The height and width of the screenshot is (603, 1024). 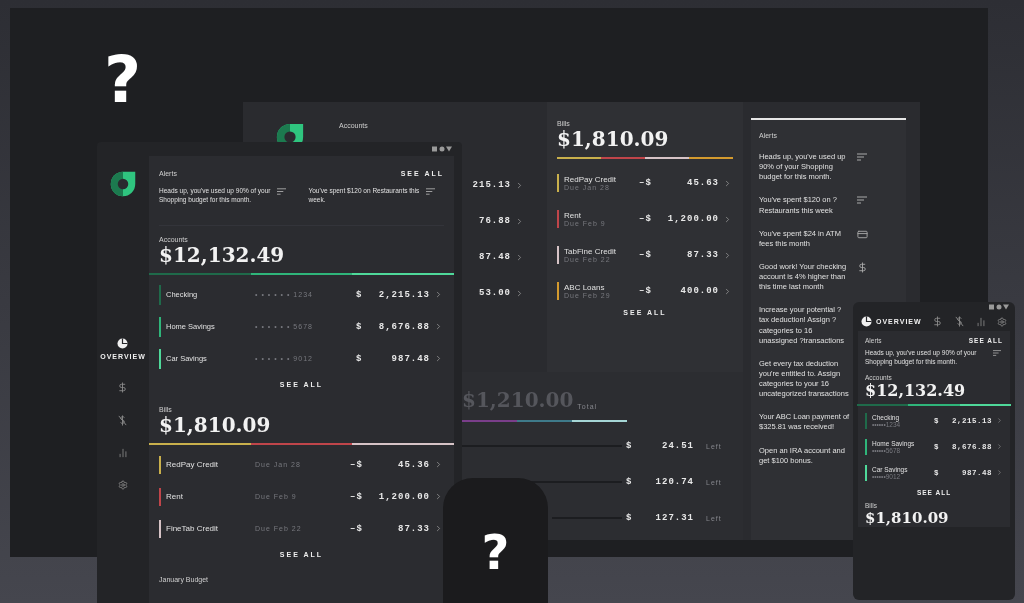 I want to click on budget-amount: 24.51, so click(x=677, y=446).